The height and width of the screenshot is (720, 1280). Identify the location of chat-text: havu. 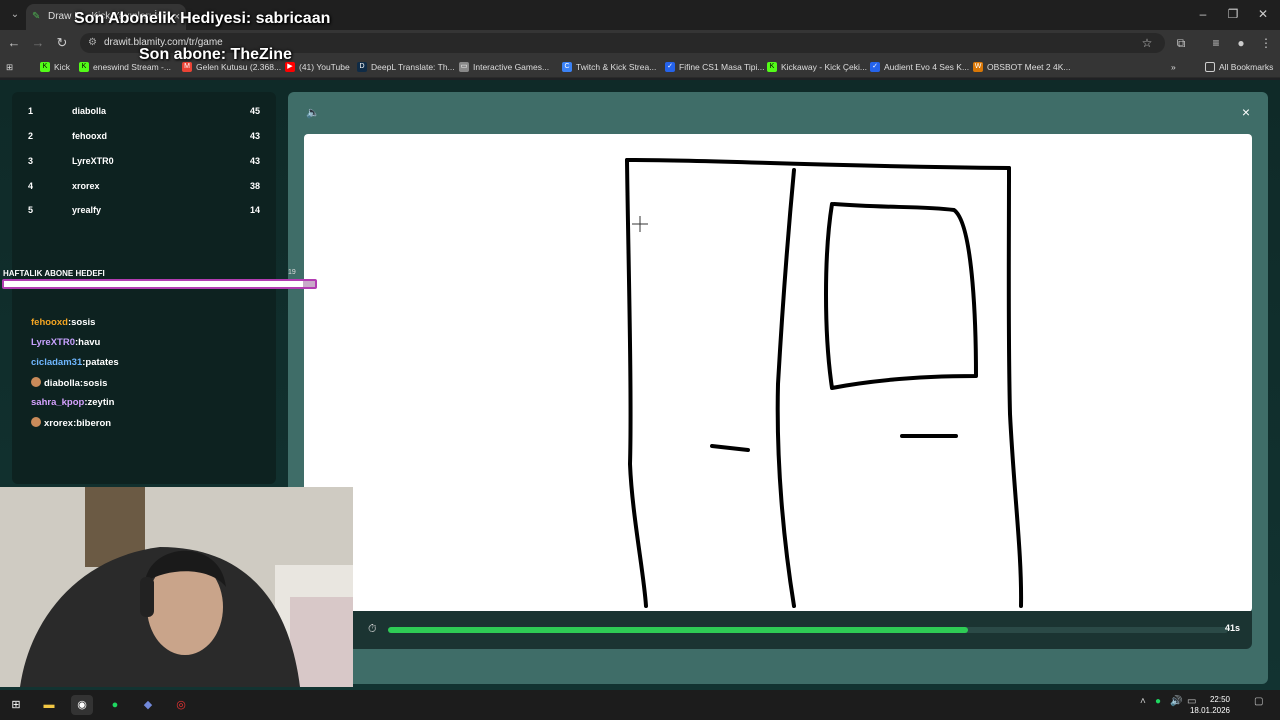
(89, 342).